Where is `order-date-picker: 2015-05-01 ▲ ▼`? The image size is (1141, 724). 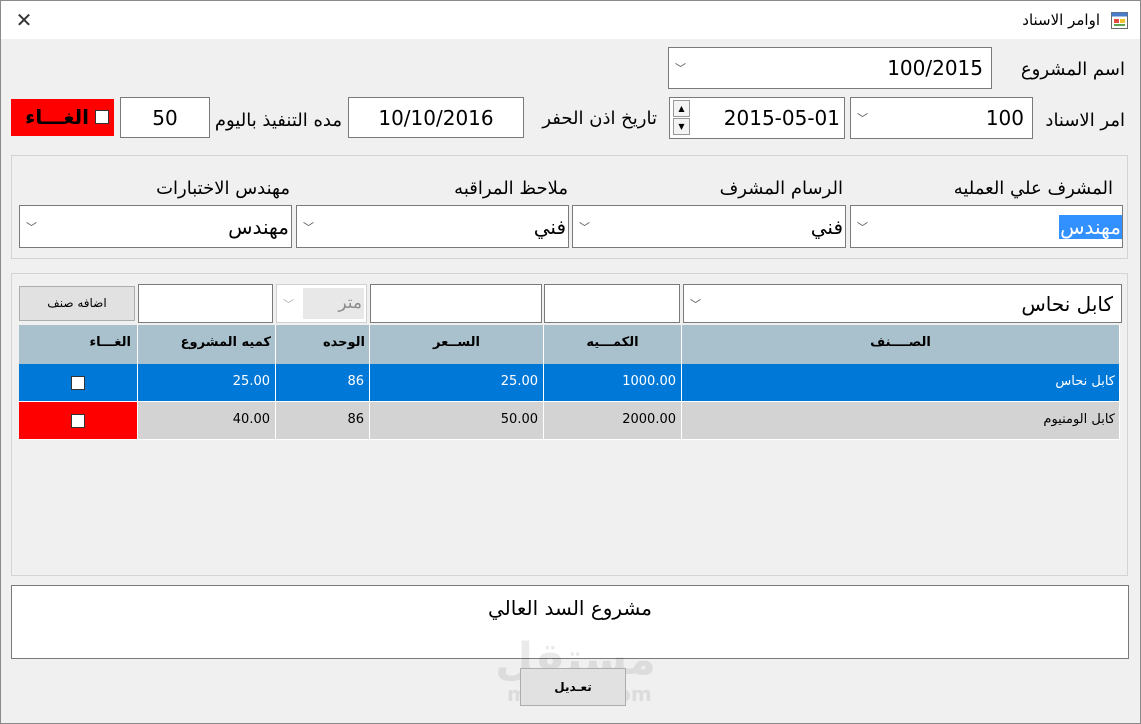 order-date-picker: 2015-05-01 ▲ ▼ is located at coordinates (757, 118).